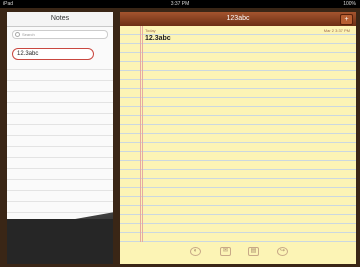 The image size is (360, 267). I want to click on search-icon, so click(17, 34).